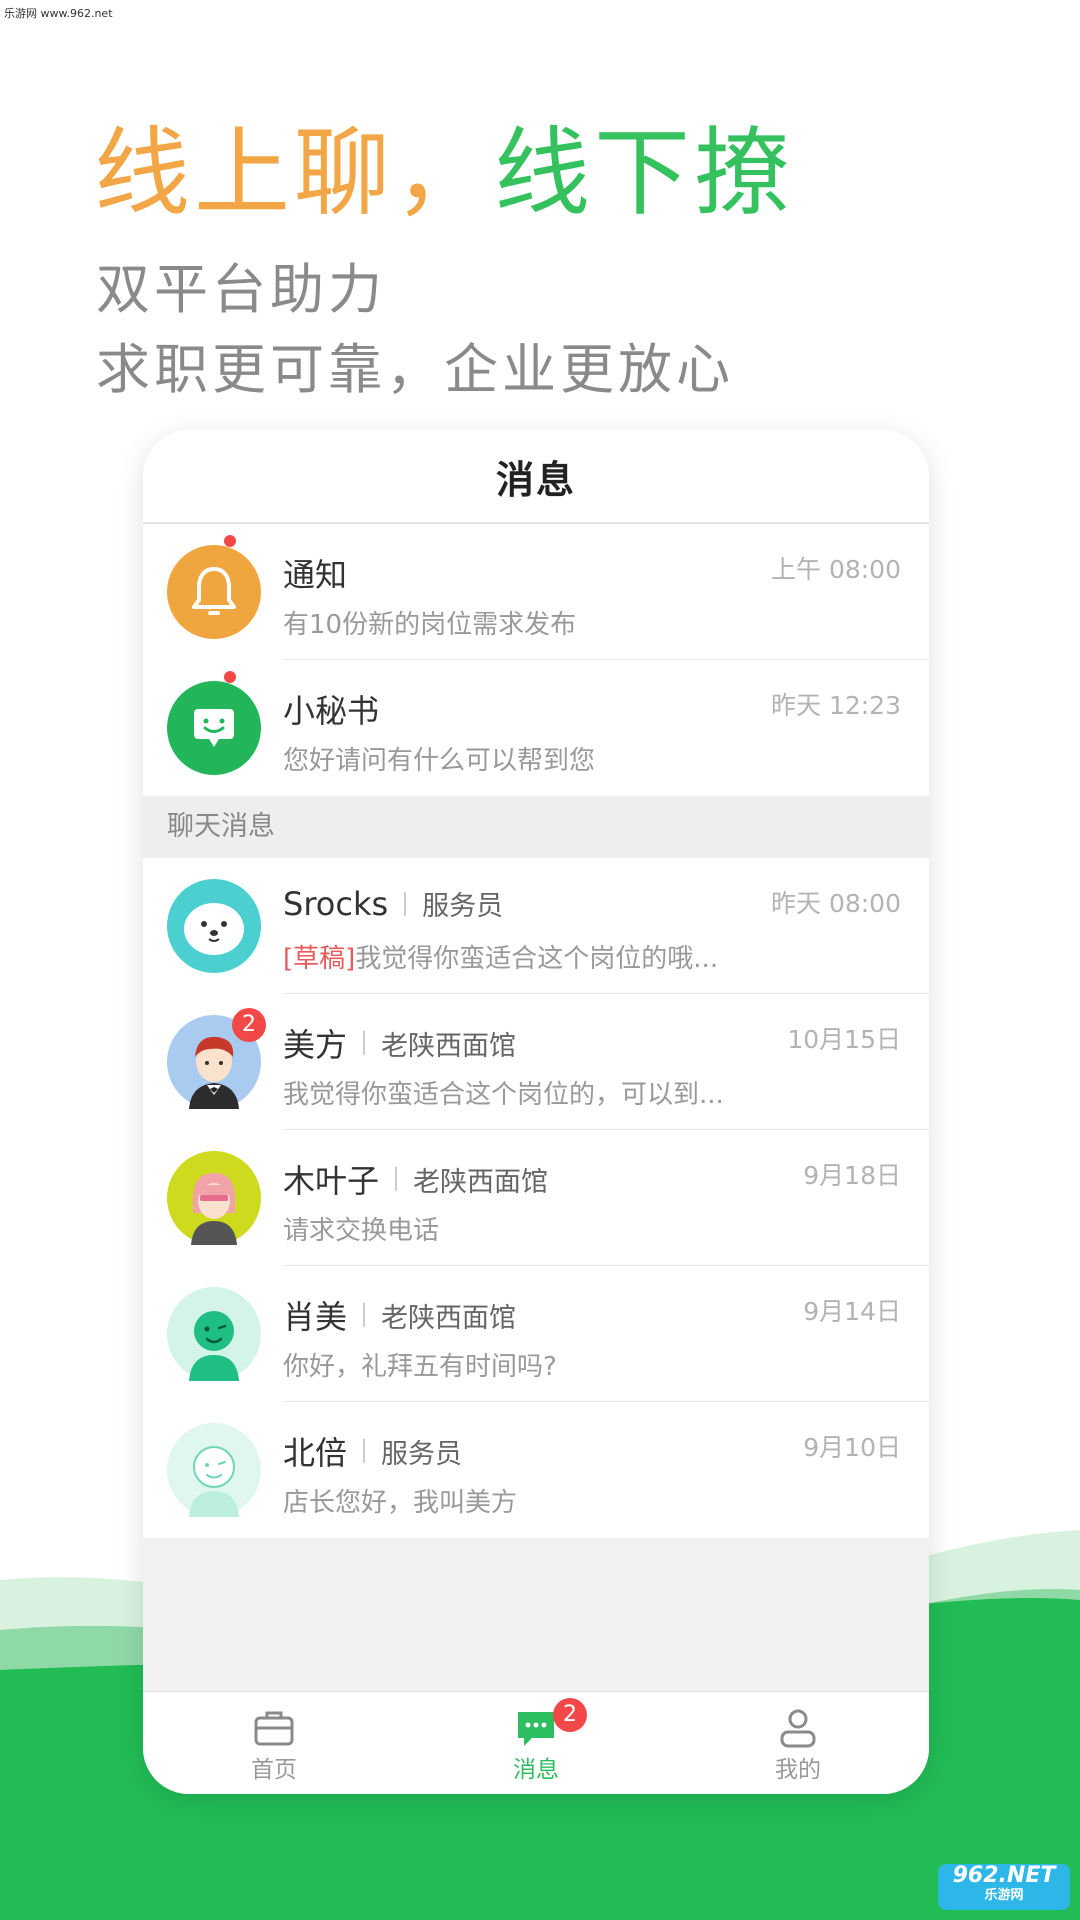 This screenshot has width=1080, height=1920. I want to click on tab-label: 我的, so click(798, 1770).